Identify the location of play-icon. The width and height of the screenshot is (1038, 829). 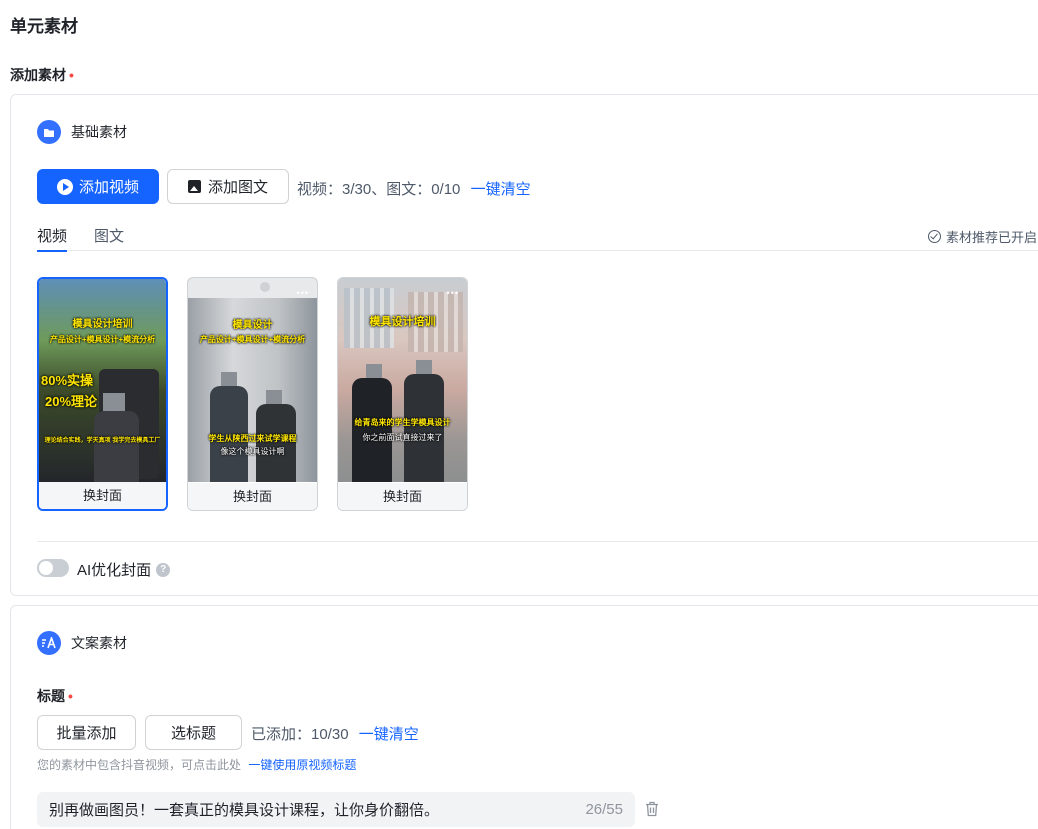
(64, 186).